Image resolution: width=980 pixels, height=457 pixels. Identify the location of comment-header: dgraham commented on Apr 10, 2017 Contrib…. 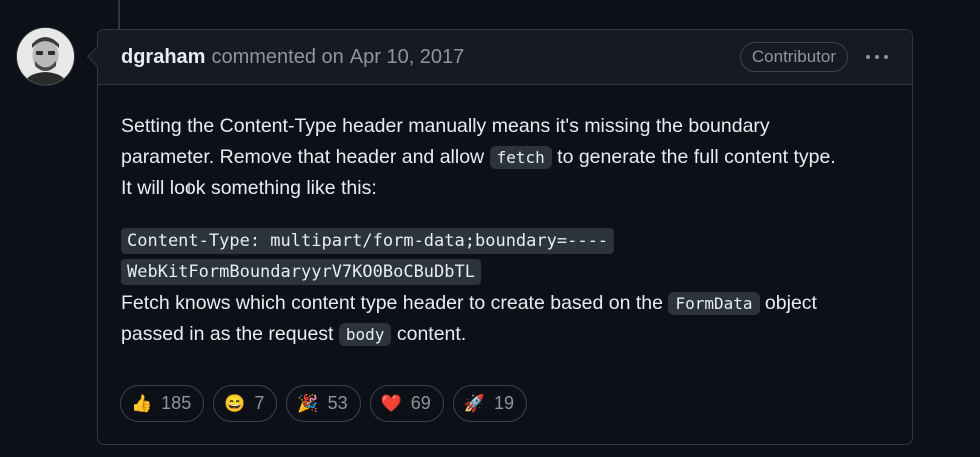
(505, 57).